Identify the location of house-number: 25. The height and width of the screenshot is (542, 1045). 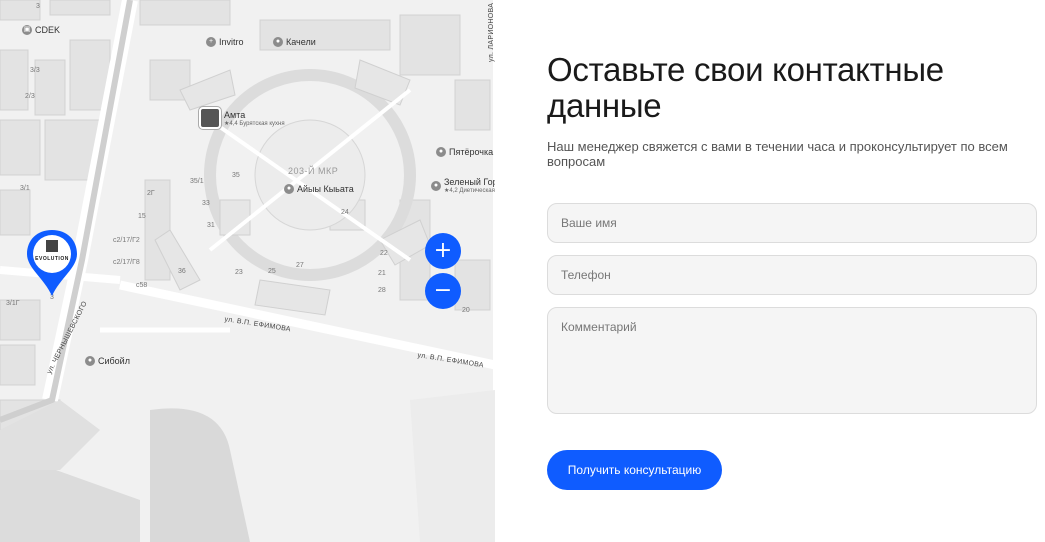
(272, 271).